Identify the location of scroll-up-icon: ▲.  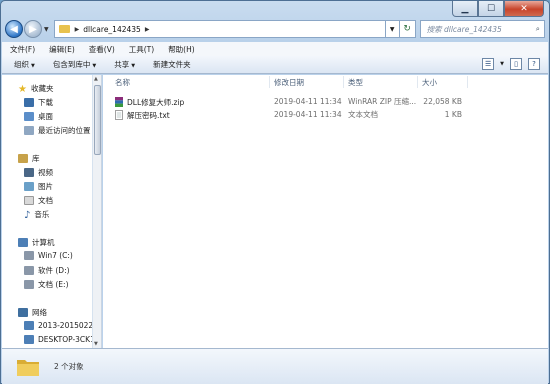
(96, 79).